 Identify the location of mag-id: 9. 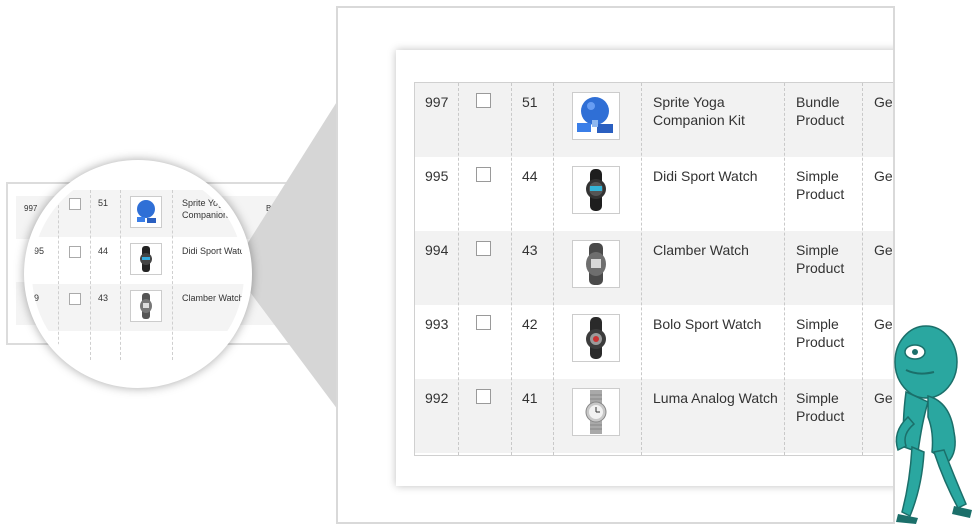
(37, 298).